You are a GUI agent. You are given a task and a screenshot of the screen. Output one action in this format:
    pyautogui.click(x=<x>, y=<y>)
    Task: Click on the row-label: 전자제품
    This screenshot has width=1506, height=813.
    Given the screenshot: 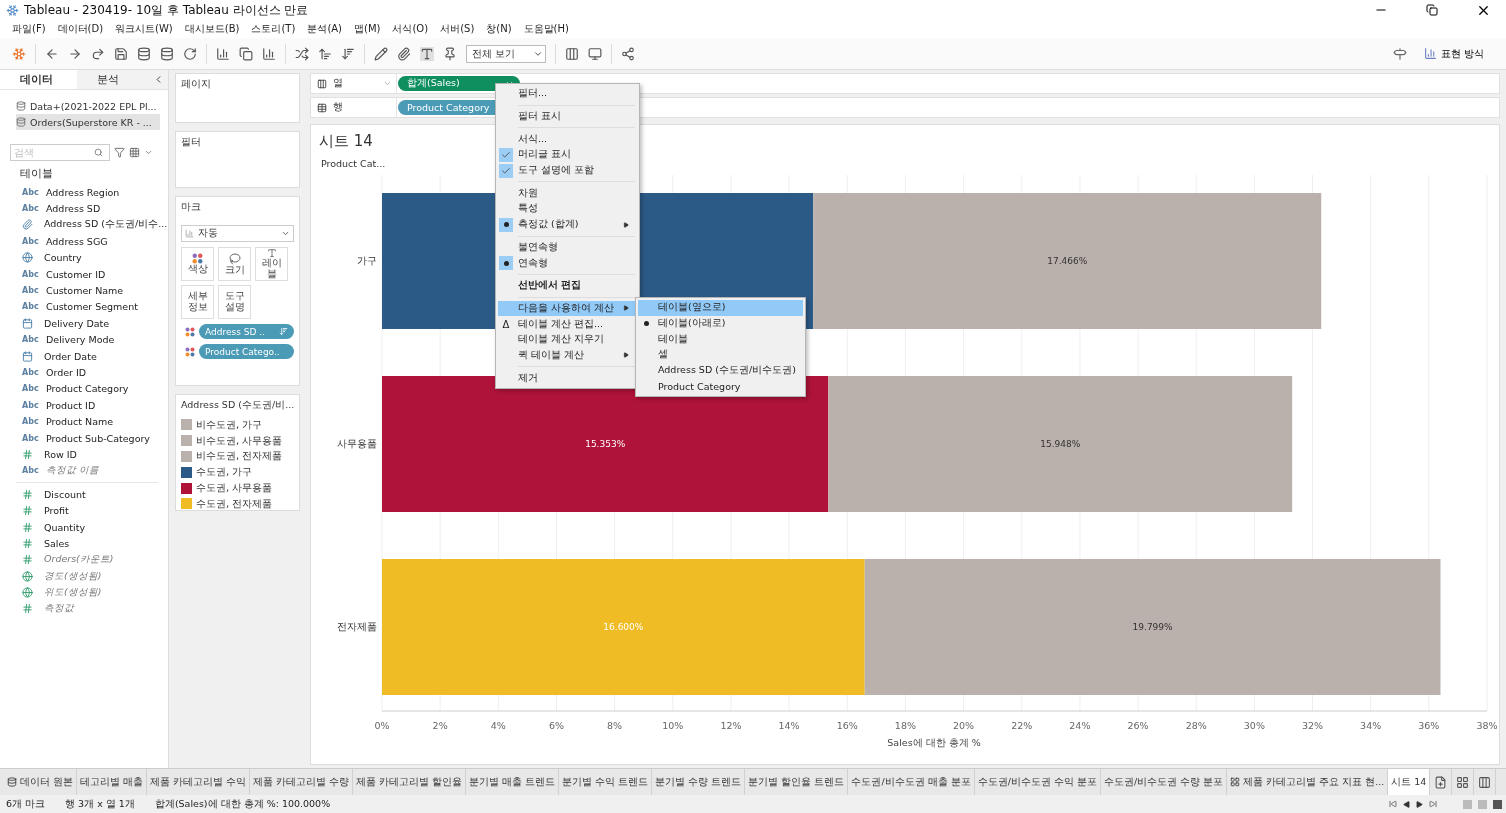 What is the action you would take?
    pyautogui.click(x=357, y=626)
    